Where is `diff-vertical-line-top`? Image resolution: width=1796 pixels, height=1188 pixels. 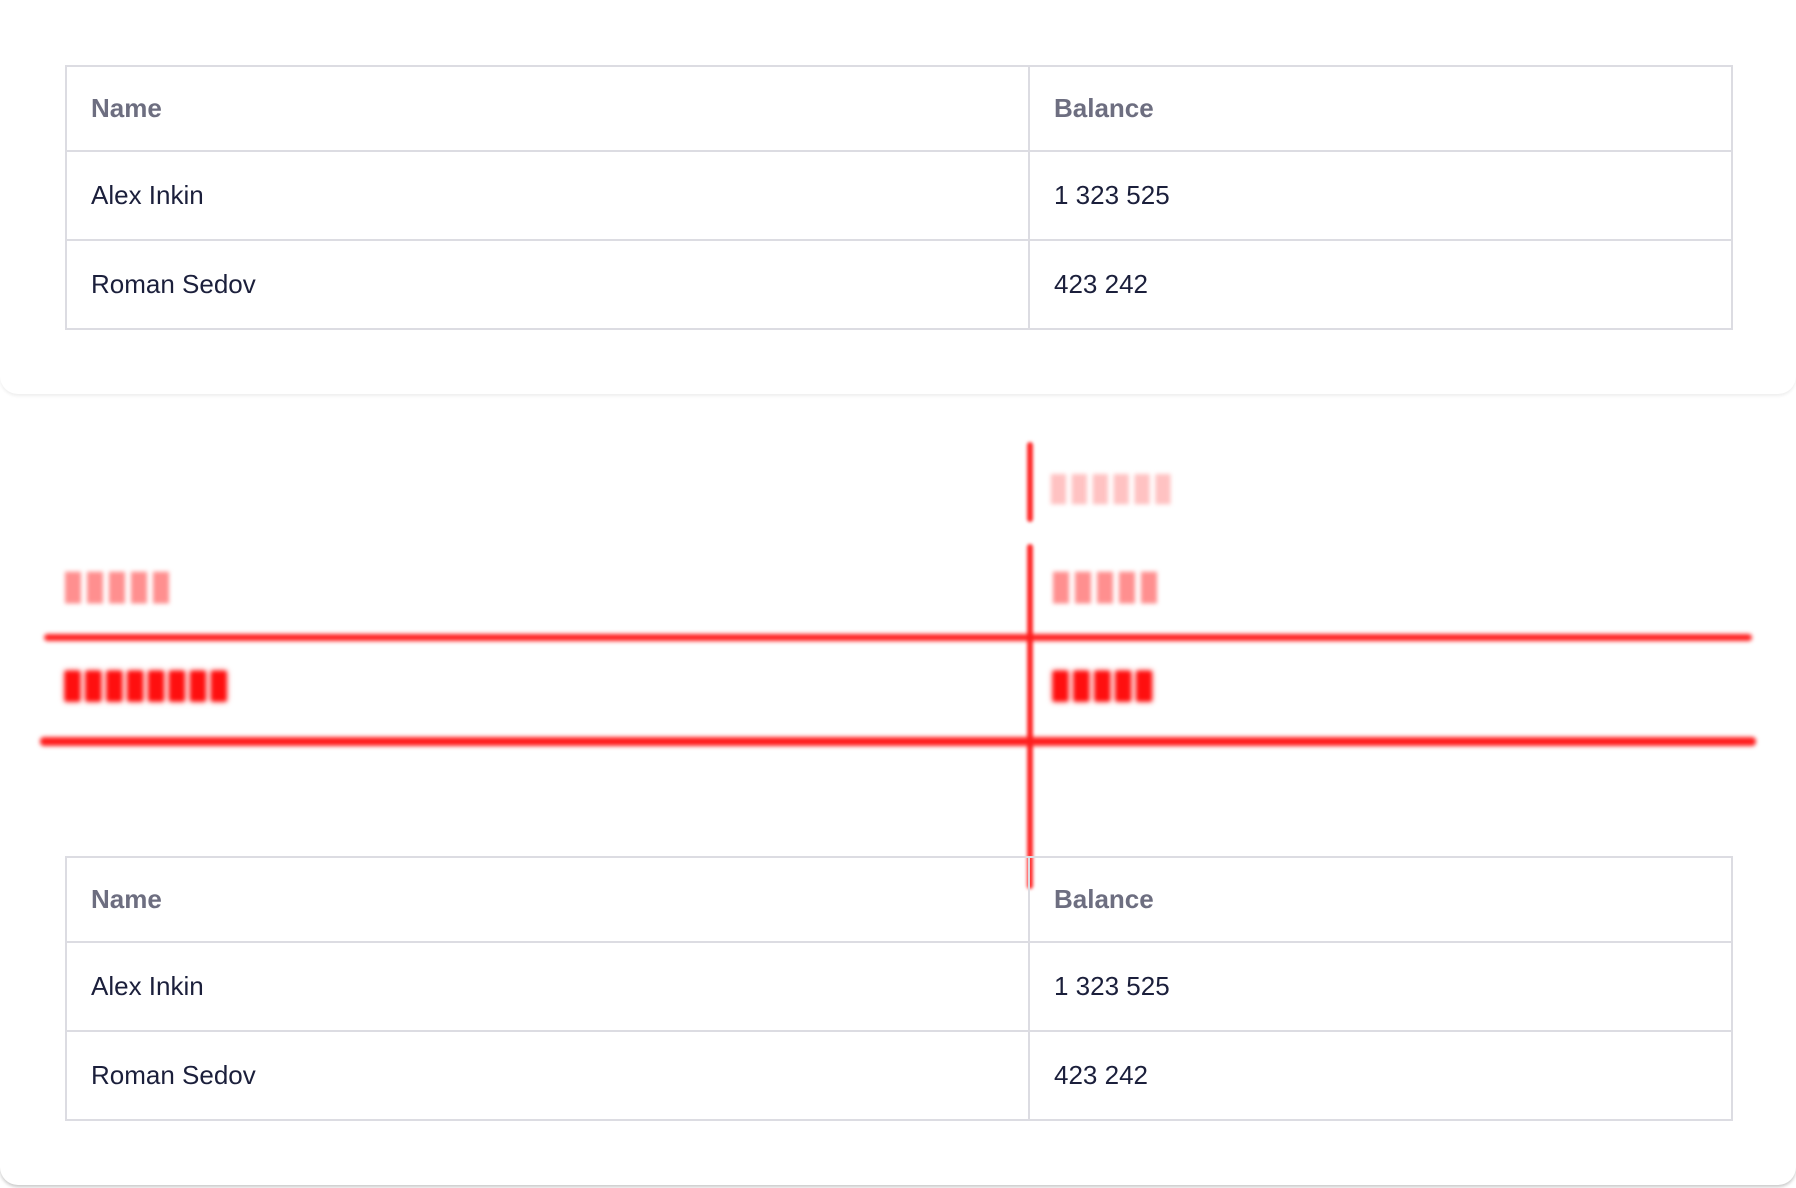
diff-vertical-line-top is located at coordinates (1030, 482).